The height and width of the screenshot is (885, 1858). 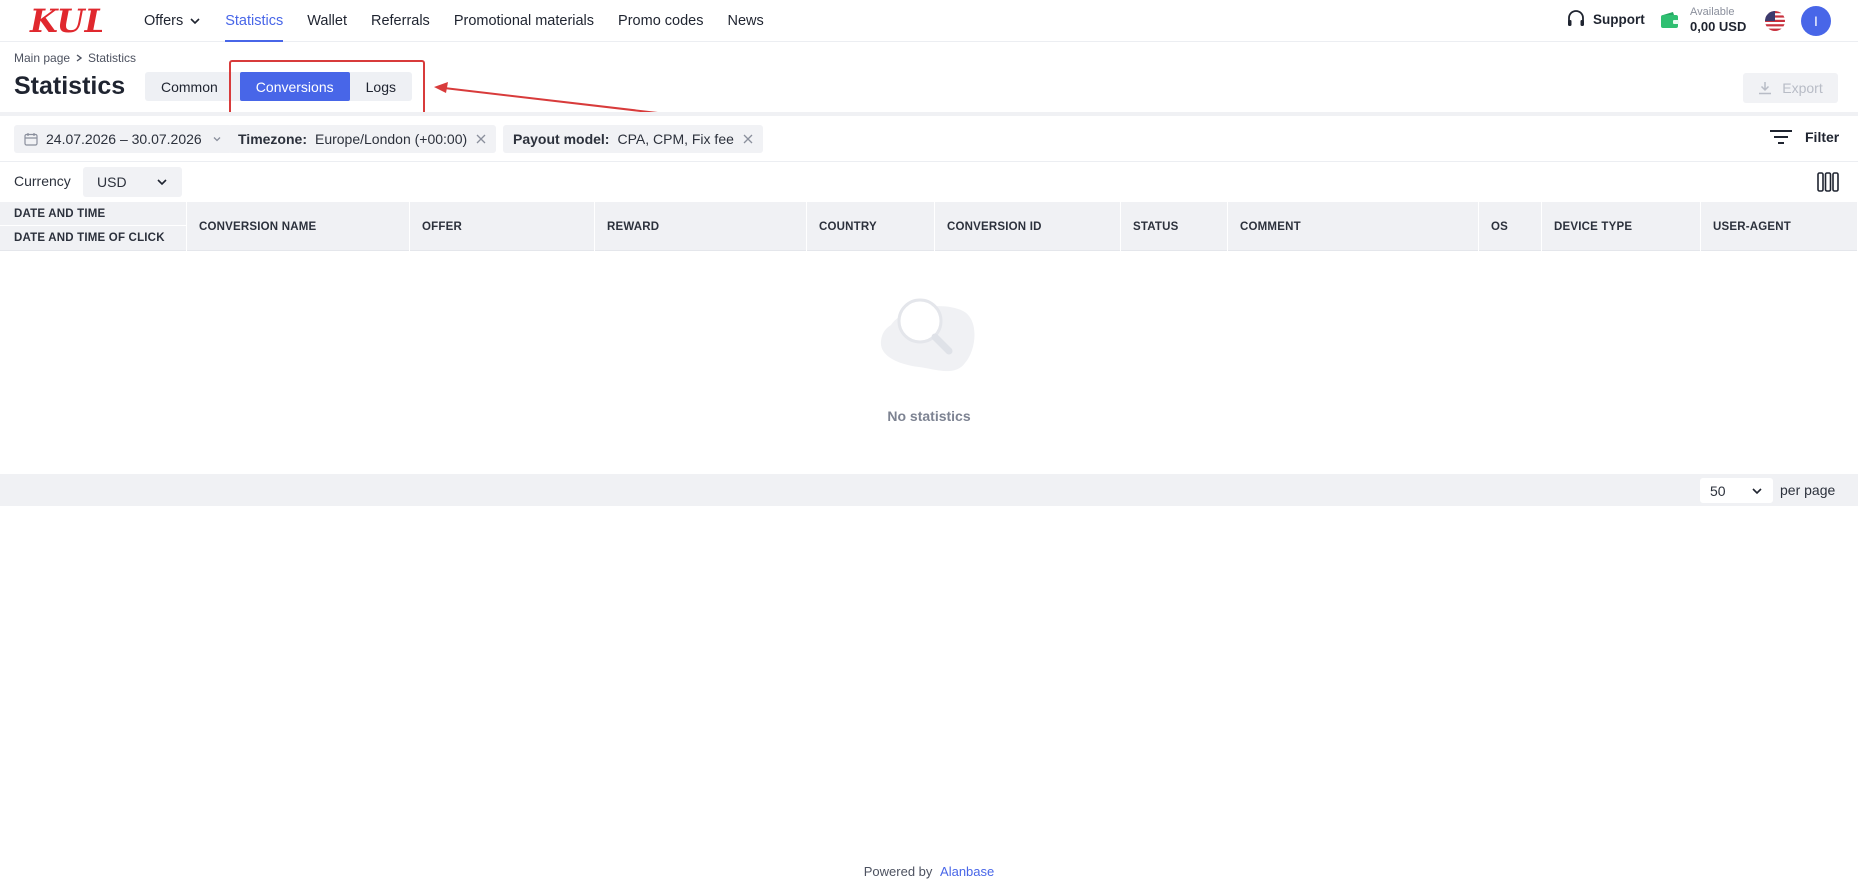 I want to click on per-page-select: 50, so click(x=1736, y=490).